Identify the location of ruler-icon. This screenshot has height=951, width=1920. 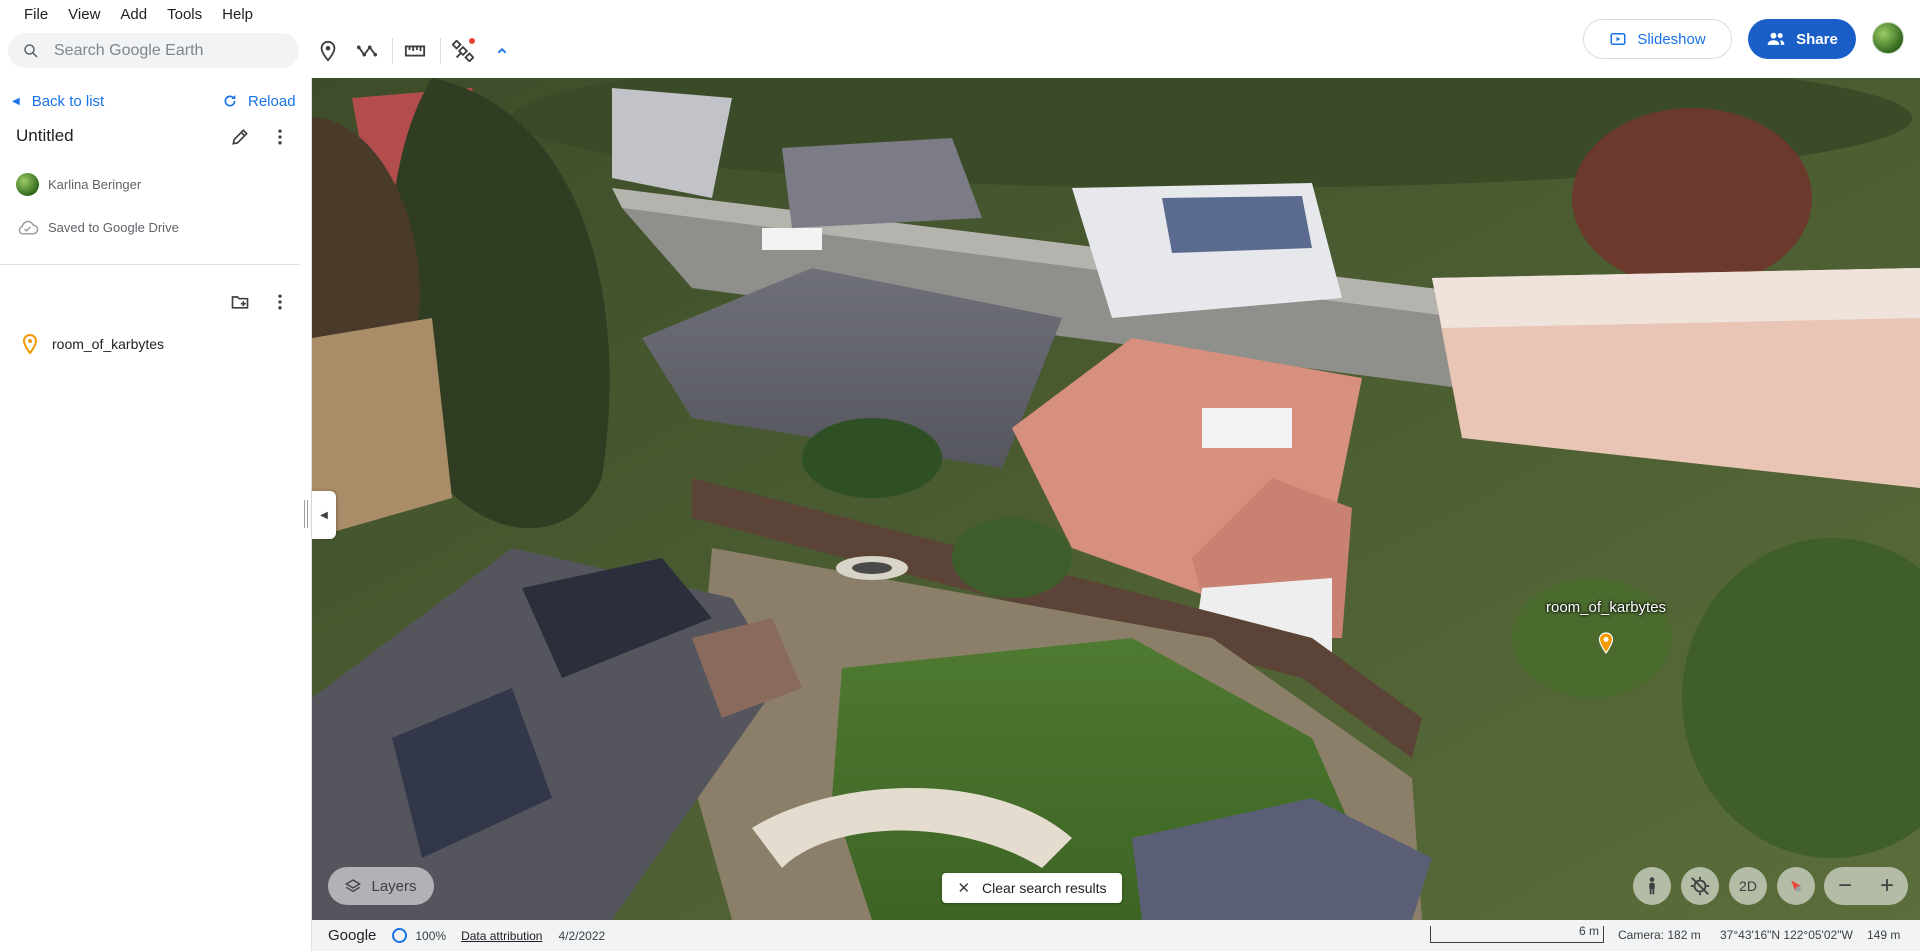
(415, 50).